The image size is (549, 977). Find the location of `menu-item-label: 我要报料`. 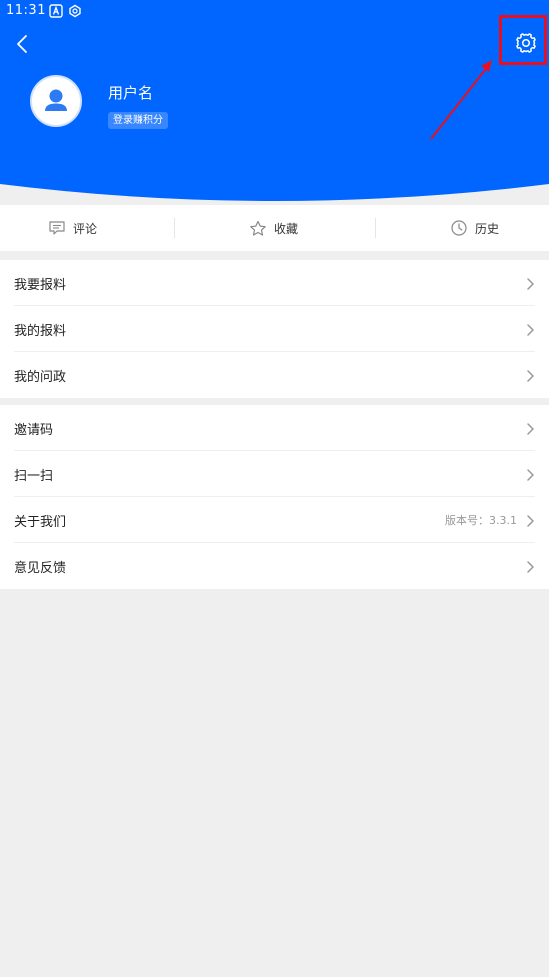

menu-item-label: 我要报料 is located at coordinates (40, 285).